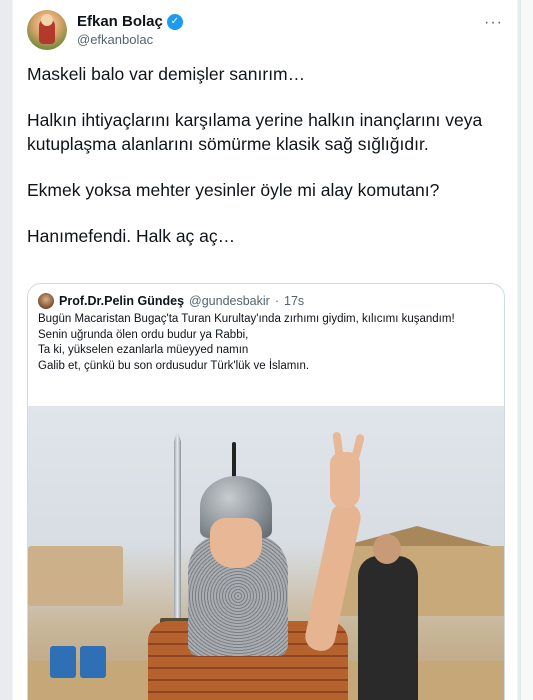 The height and width of the screenshot is (700, 533). Describe the element at coordinates (75, 576) in the screenshot. I see `background-tent` at that location.